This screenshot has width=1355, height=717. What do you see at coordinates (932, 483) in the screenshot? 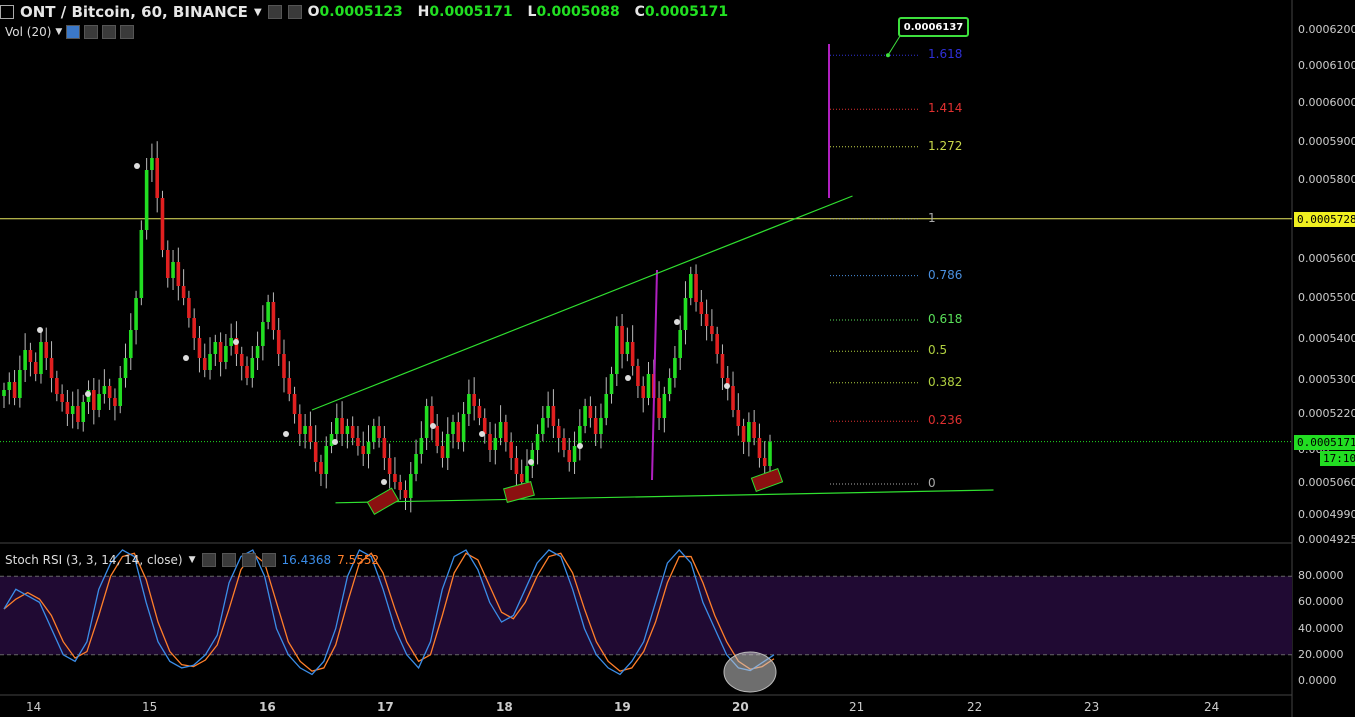
I see `fib-level-label: 0` at bounding box center [932, 483].